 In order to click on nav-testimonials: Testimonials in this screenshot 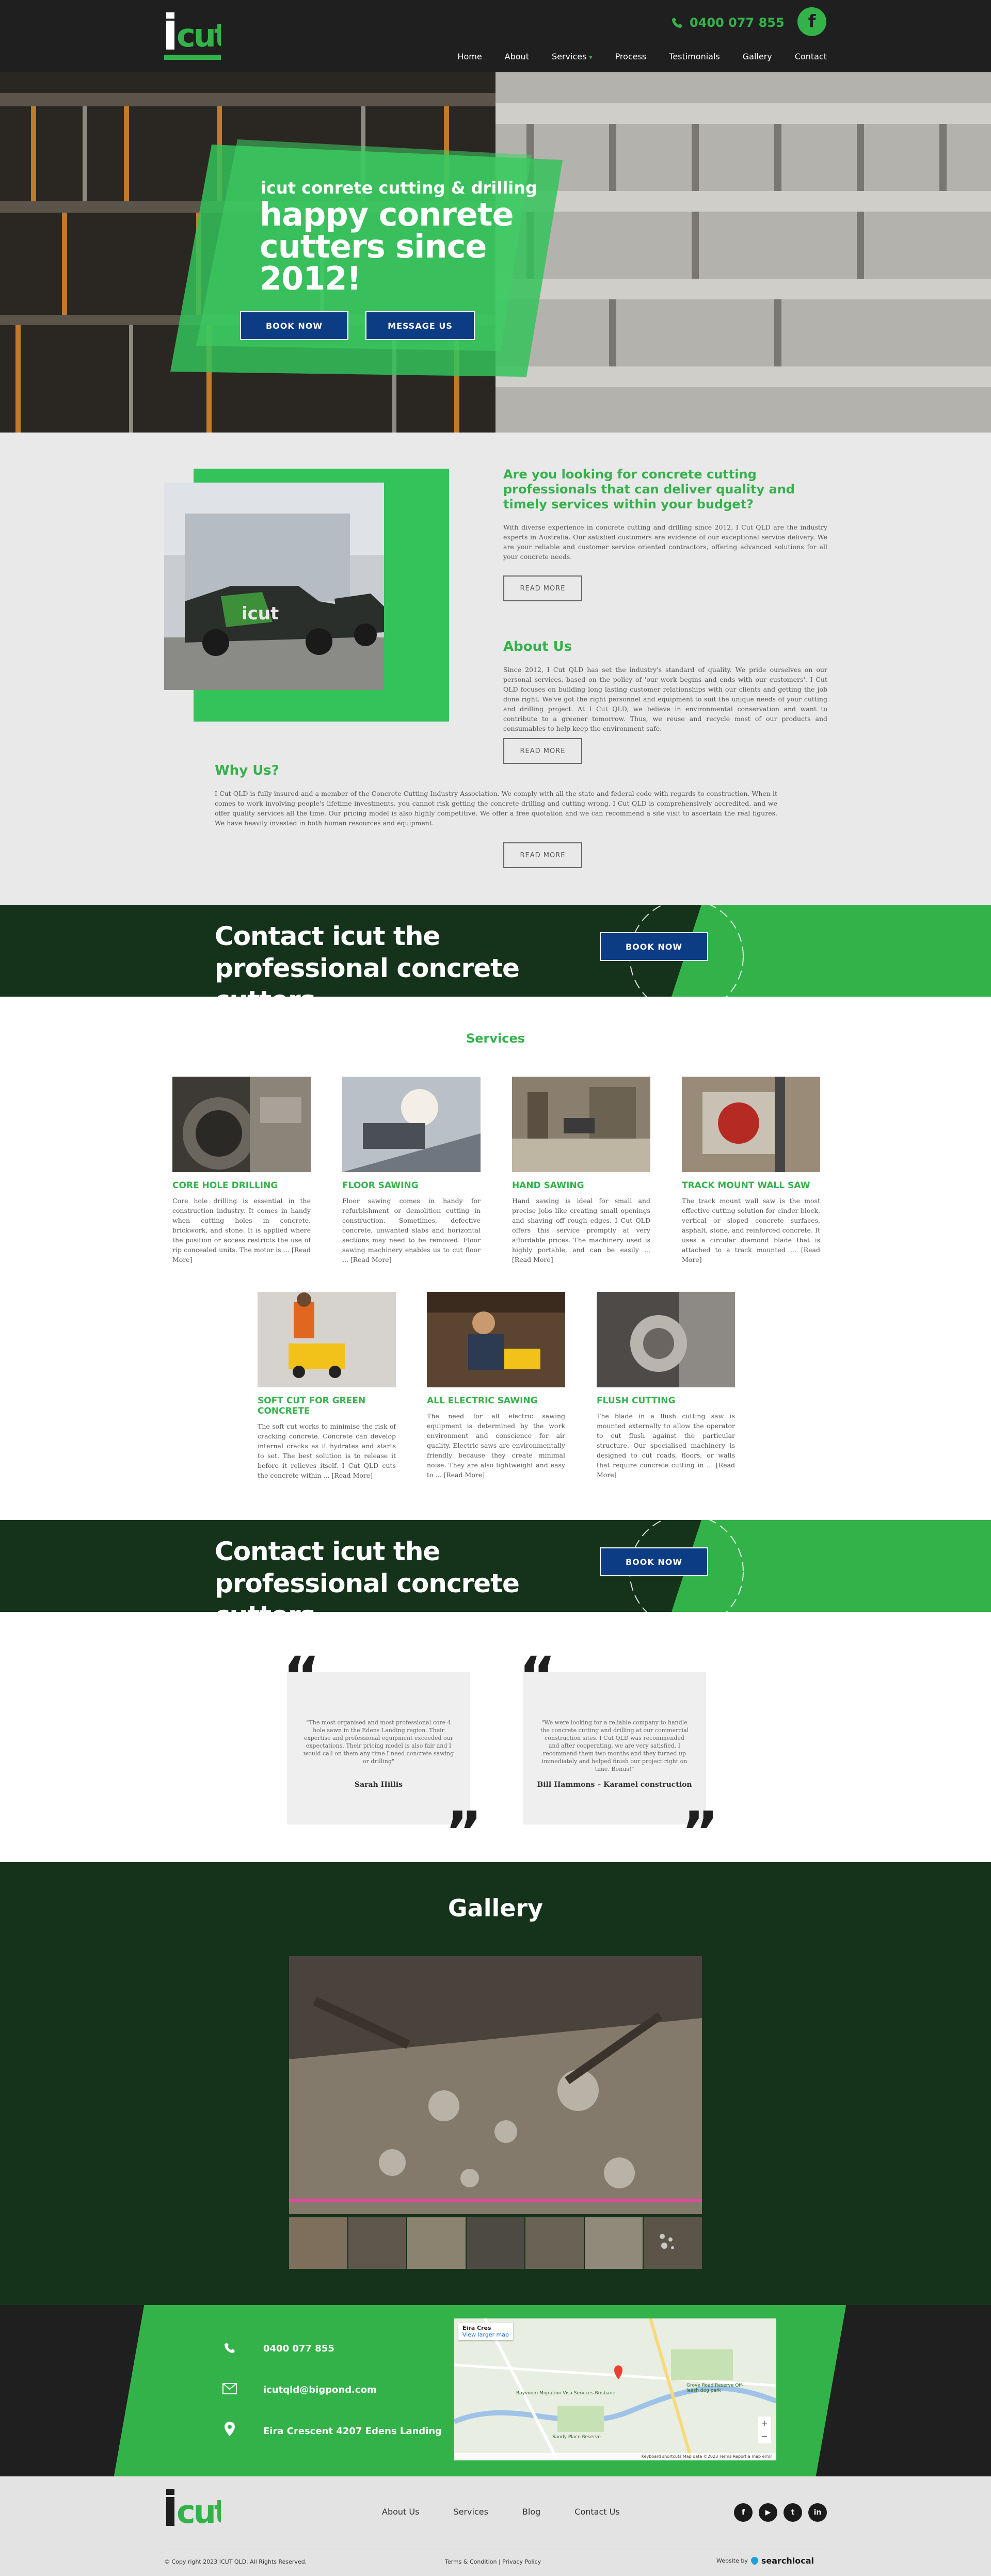, I will do `click(694, 56)`.